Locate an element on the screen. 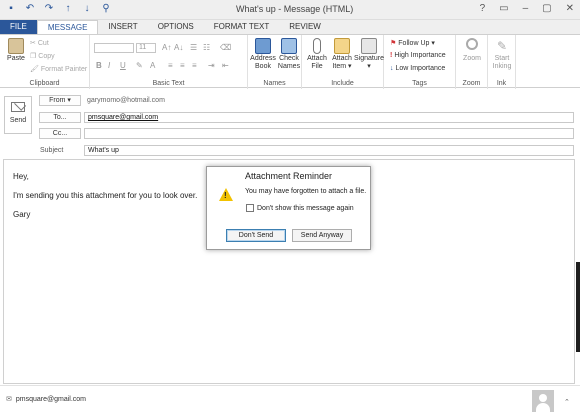 This screenshot has height=413, width=580. numbering-icon: ☷ is located at coordinates (206, 47).